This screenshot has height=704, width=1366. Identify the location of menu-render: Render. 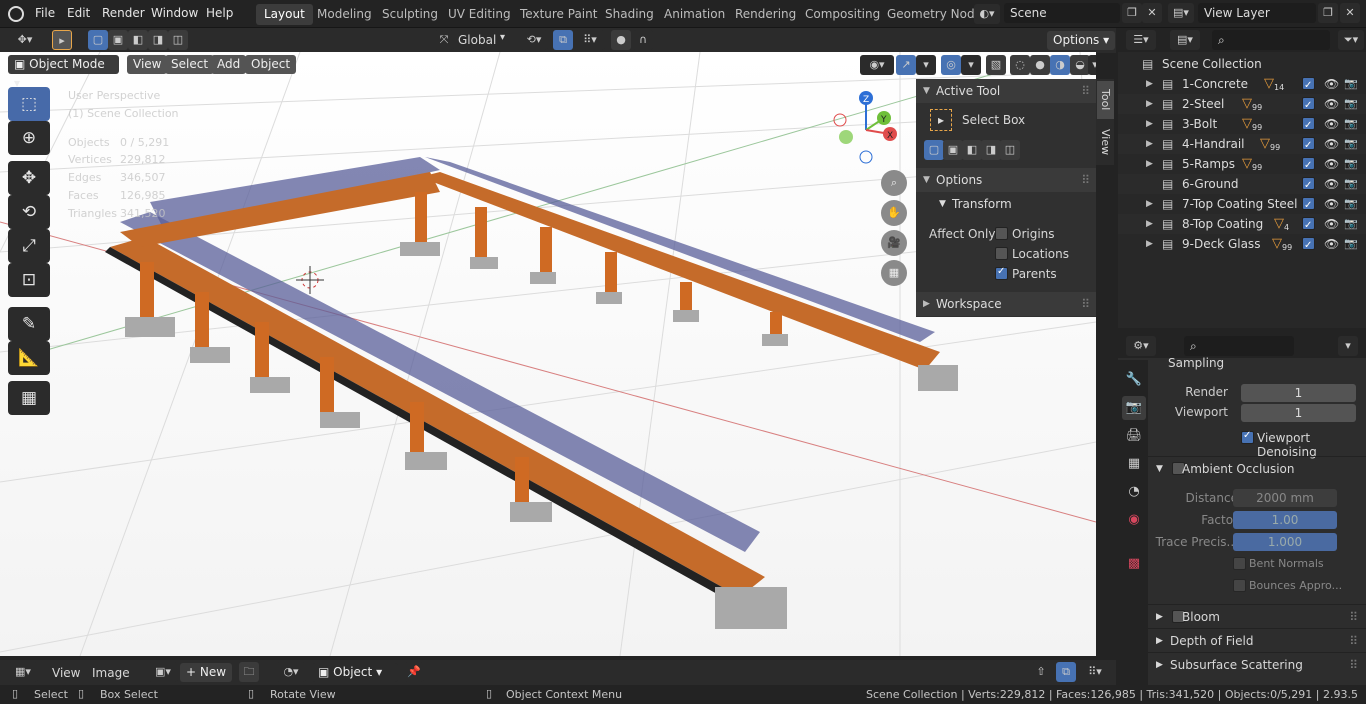
(123, 13).